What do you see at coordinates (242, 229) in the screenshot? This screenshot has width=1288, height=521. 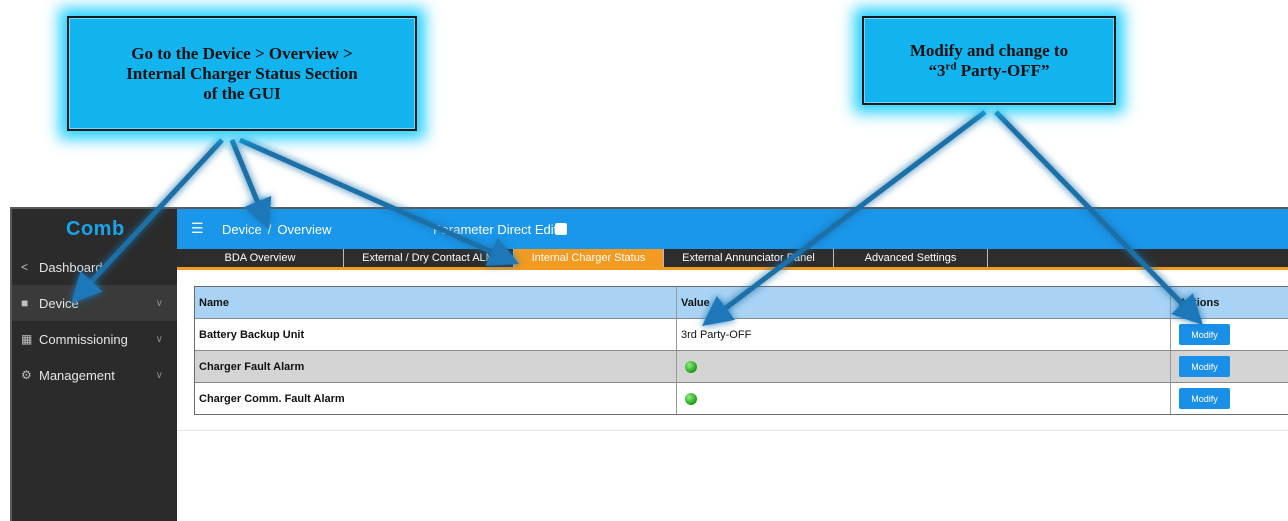 I see `breadcrumb-section: Device` at bounding box center [242, 229].